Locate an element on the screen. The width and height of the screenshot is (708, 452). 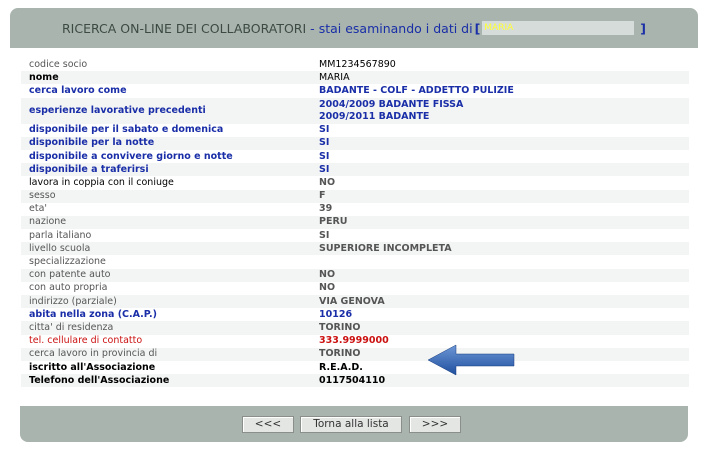
table-row: codice socio MM1234567890 is located at coordinates (355, 64).